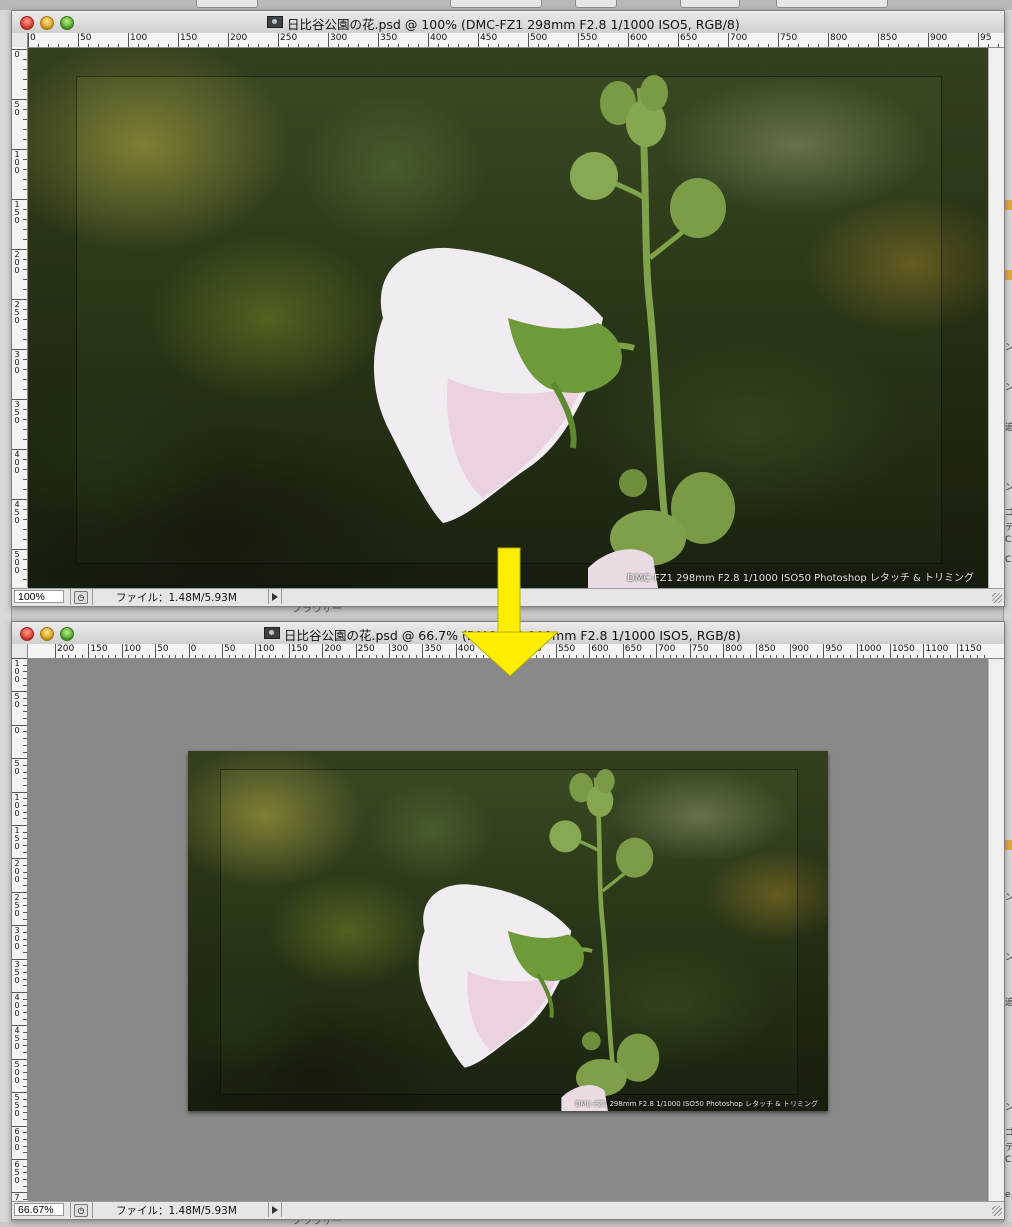 This screenshot has height=1227, width=1012. Describe the element at coordinates (1008, 526) in the screenshot. I see `panel-glyph: テ` at that location.